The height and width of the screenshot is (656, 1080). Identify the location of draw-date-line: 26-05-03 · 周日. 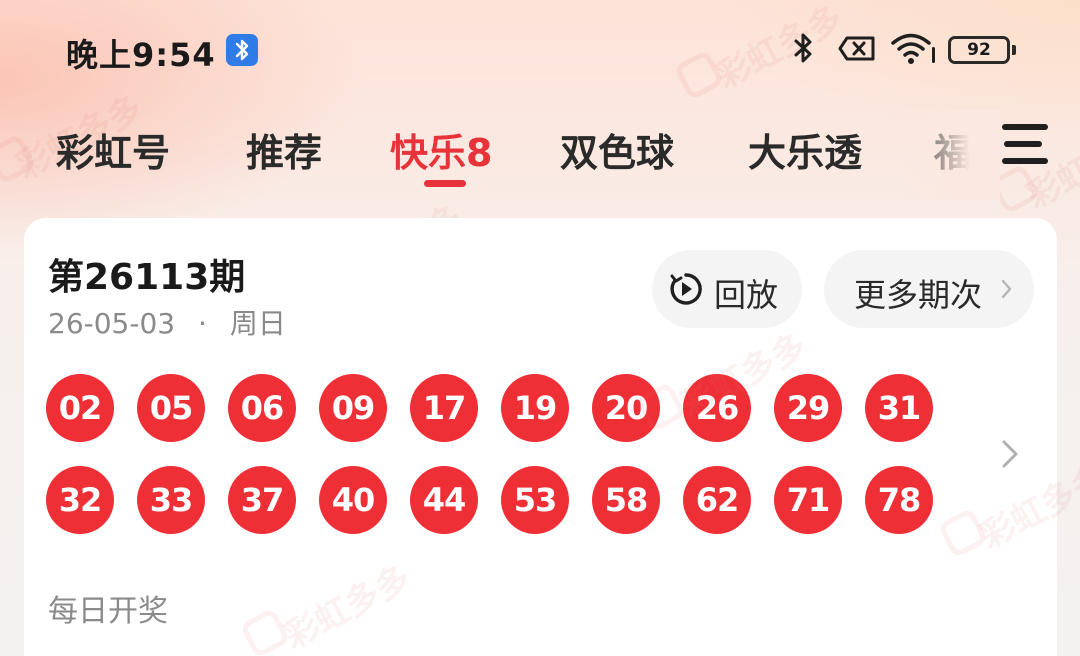
(167, 322).